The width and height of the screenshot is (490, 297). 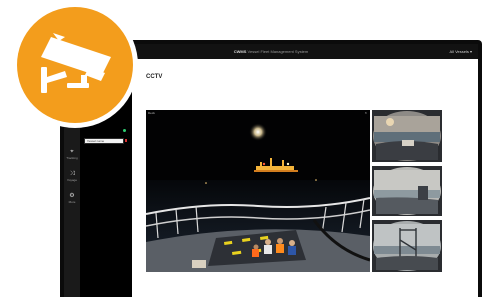 I want to click on route-icon: ⤨, so click(x=72, y=174).